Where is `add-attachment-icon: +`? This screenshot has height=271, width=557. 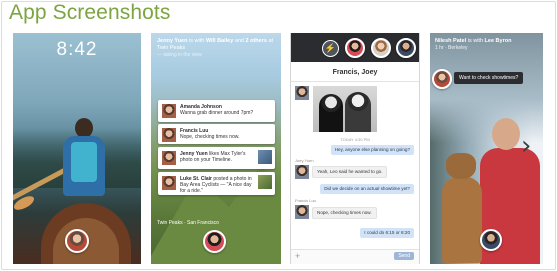 add-attachment-icon: + is located at coordinates (297, 256).